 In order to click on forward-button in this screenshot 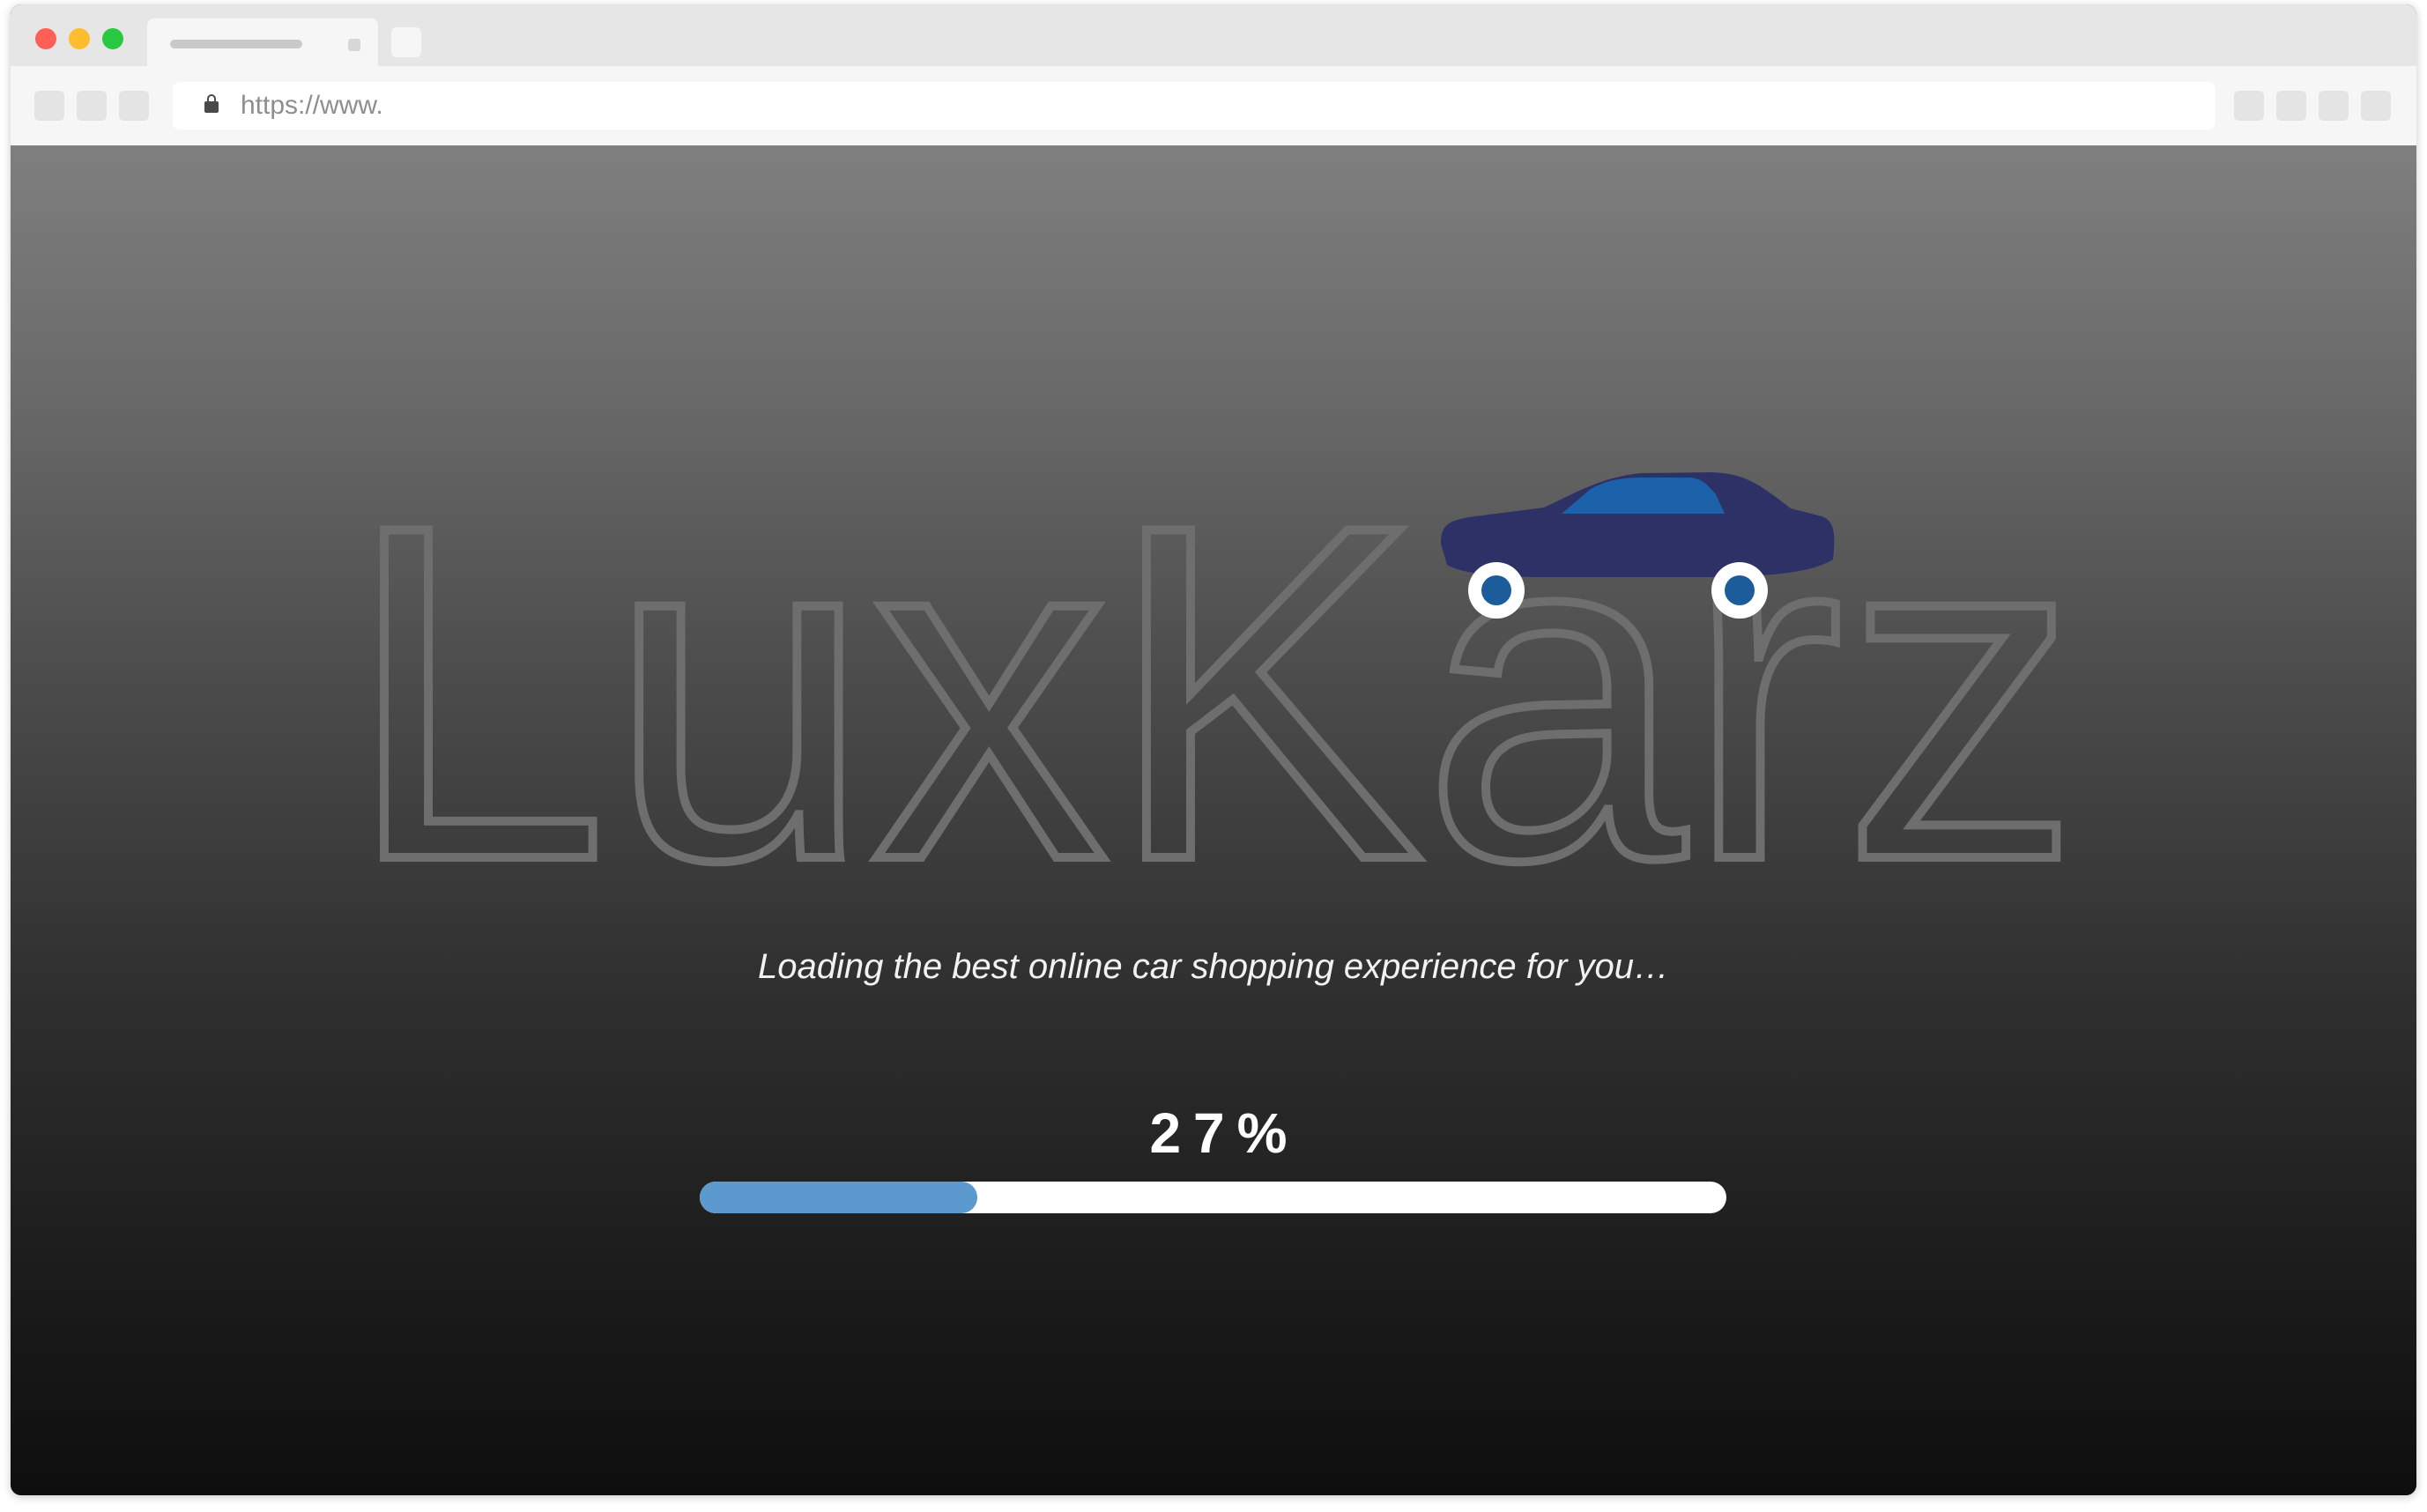, I will do `click(92, 106)`.